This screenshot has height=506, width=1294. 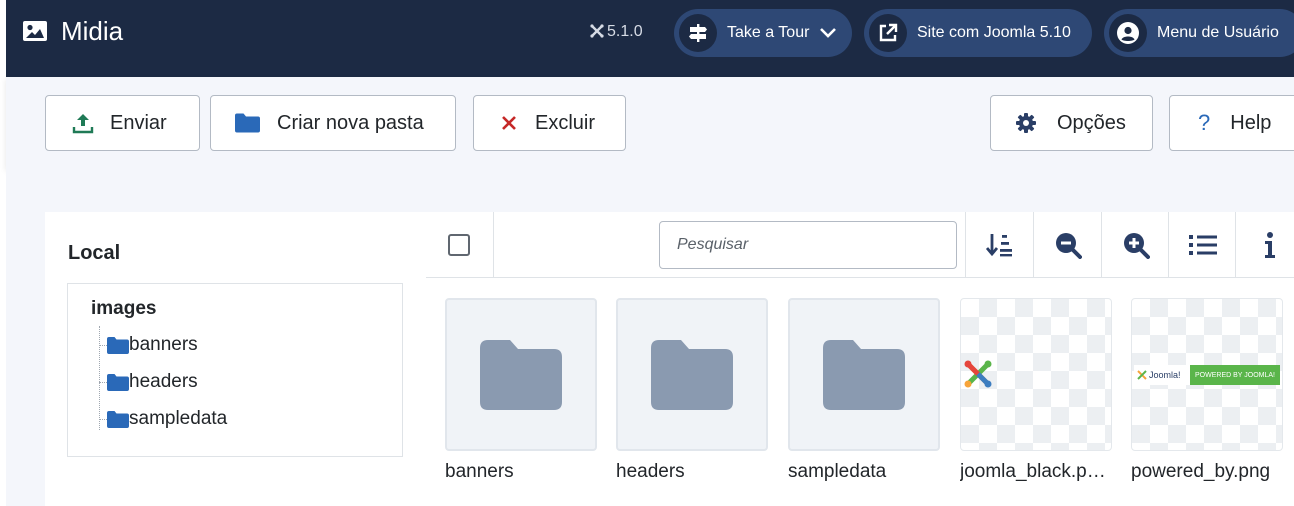 I want to click on powered-by-banner: Joomla! POWERED BY JOOMLA!, so click(x=1207, y=375).